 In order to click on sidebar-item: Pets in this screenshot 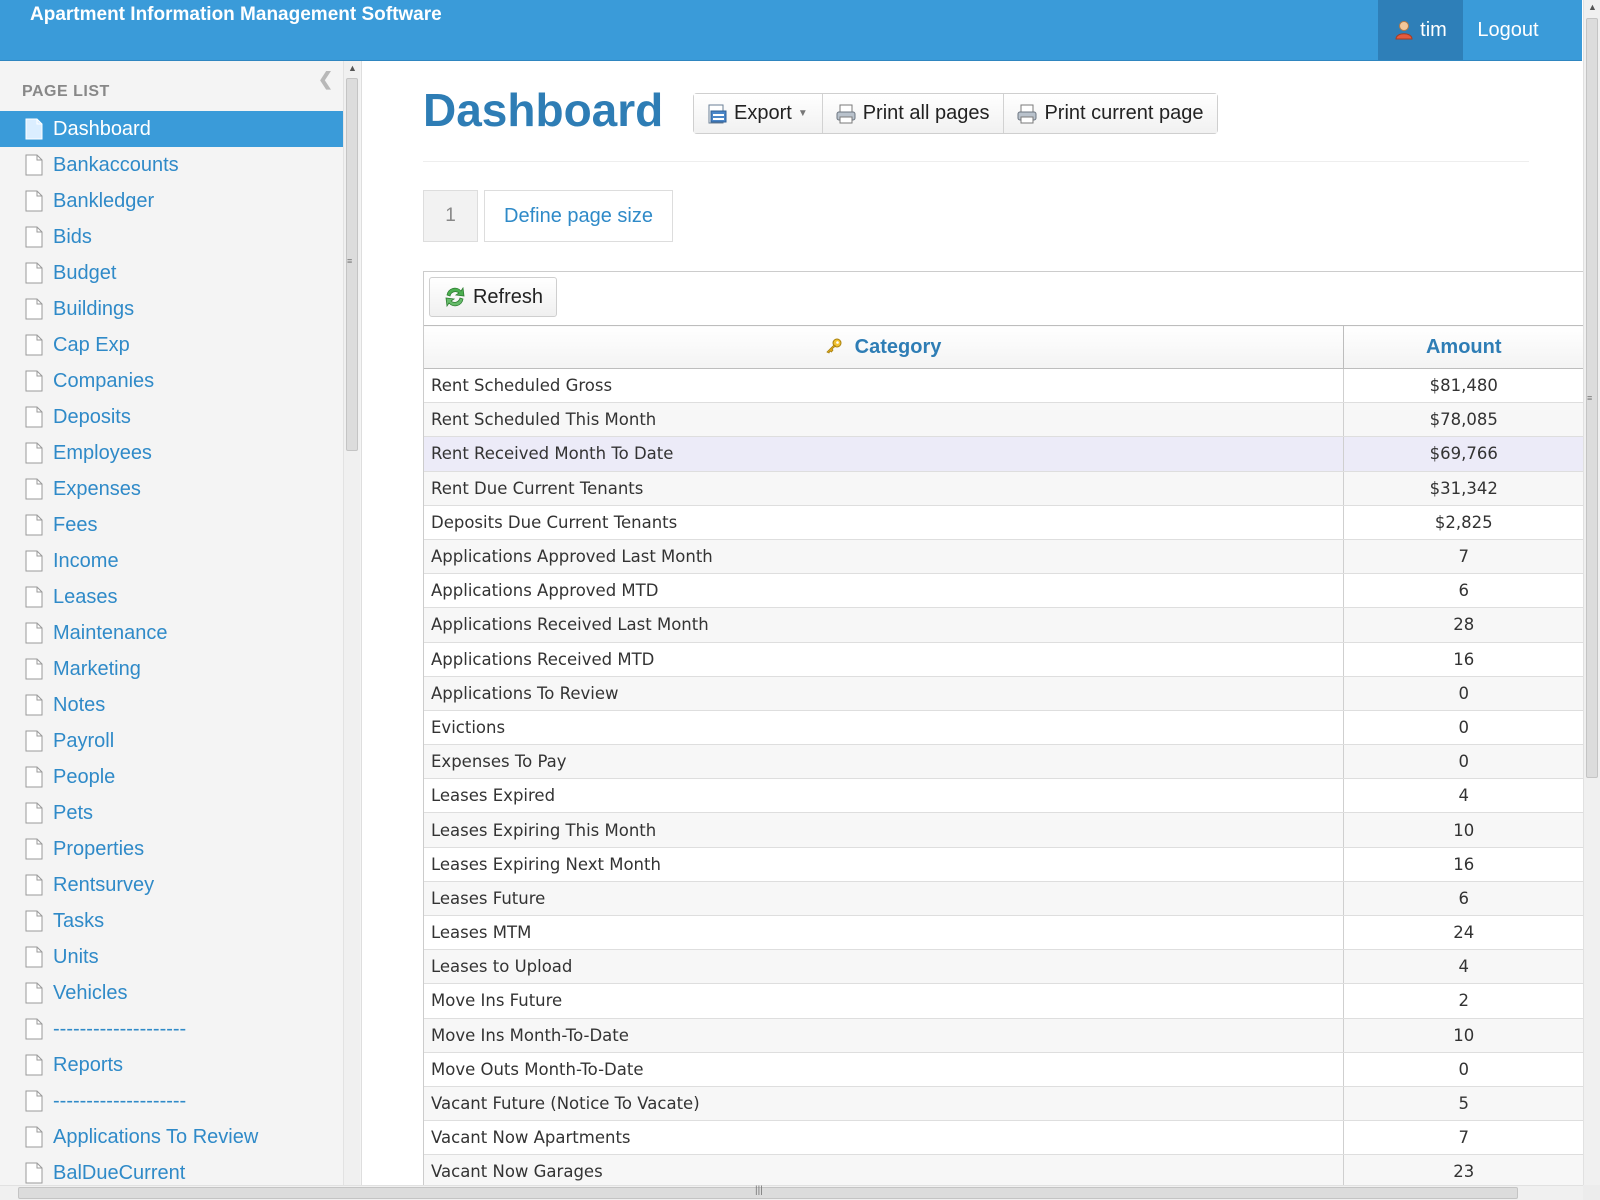, I will do `click(171, 813)`.